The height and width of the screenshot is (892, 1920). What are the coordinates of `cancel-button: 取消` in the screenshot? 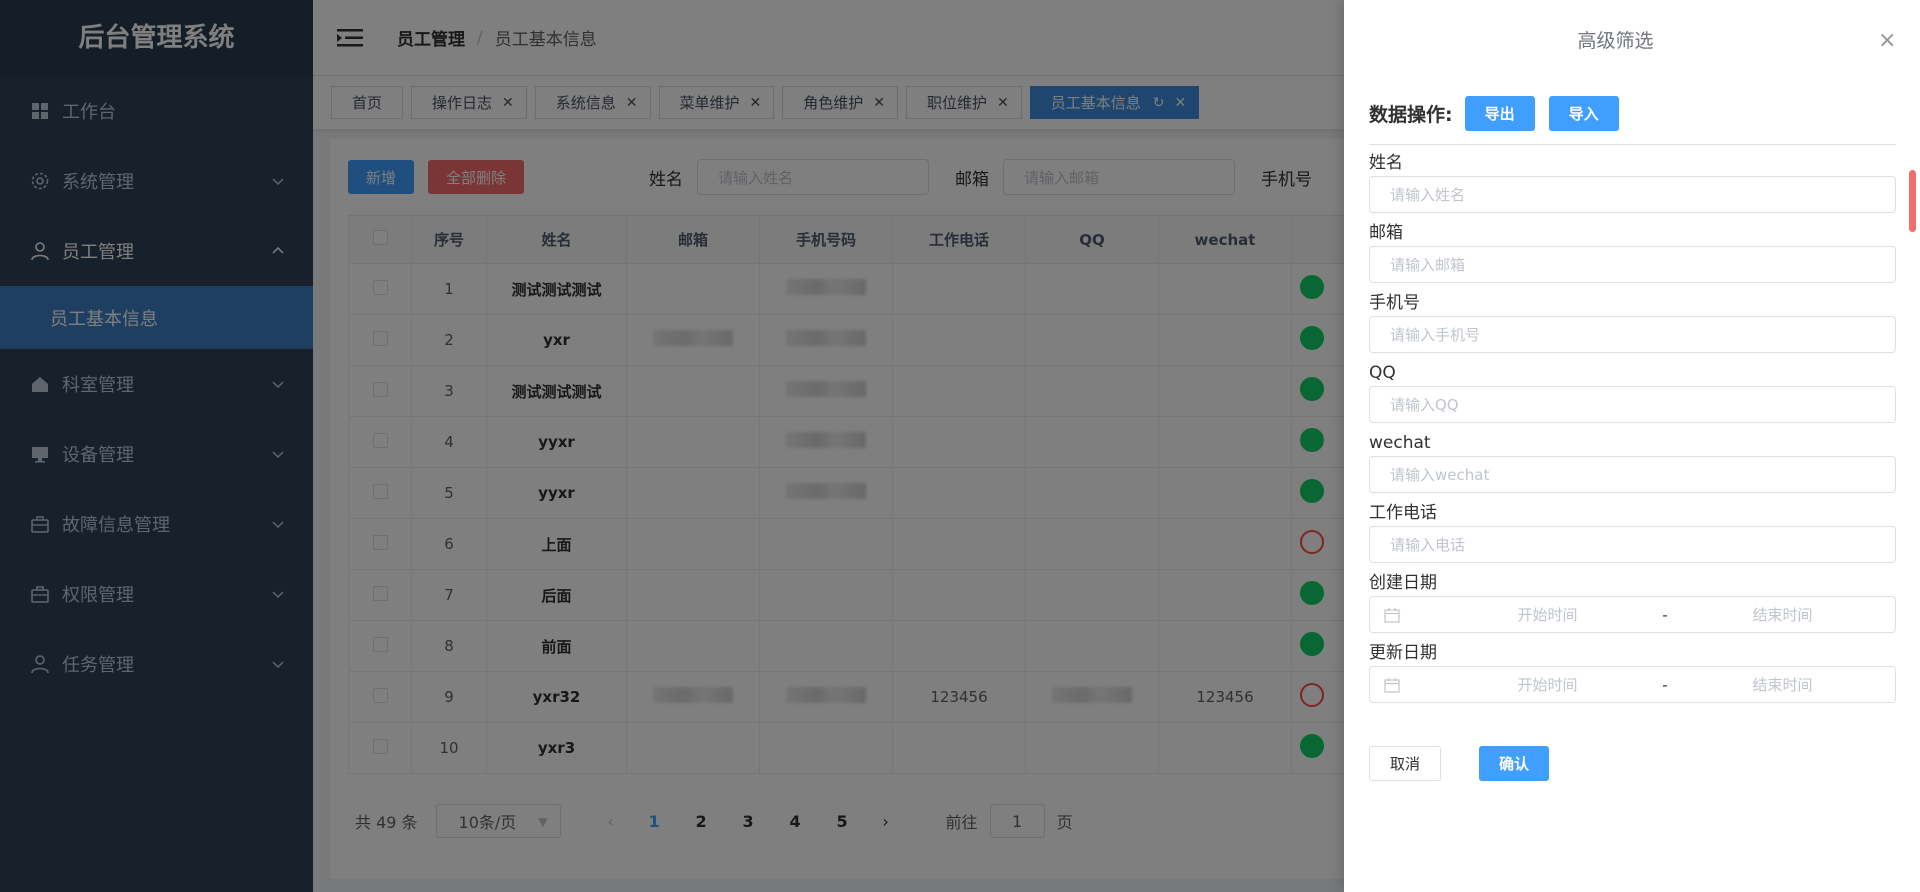 It's located at (1405, 763).